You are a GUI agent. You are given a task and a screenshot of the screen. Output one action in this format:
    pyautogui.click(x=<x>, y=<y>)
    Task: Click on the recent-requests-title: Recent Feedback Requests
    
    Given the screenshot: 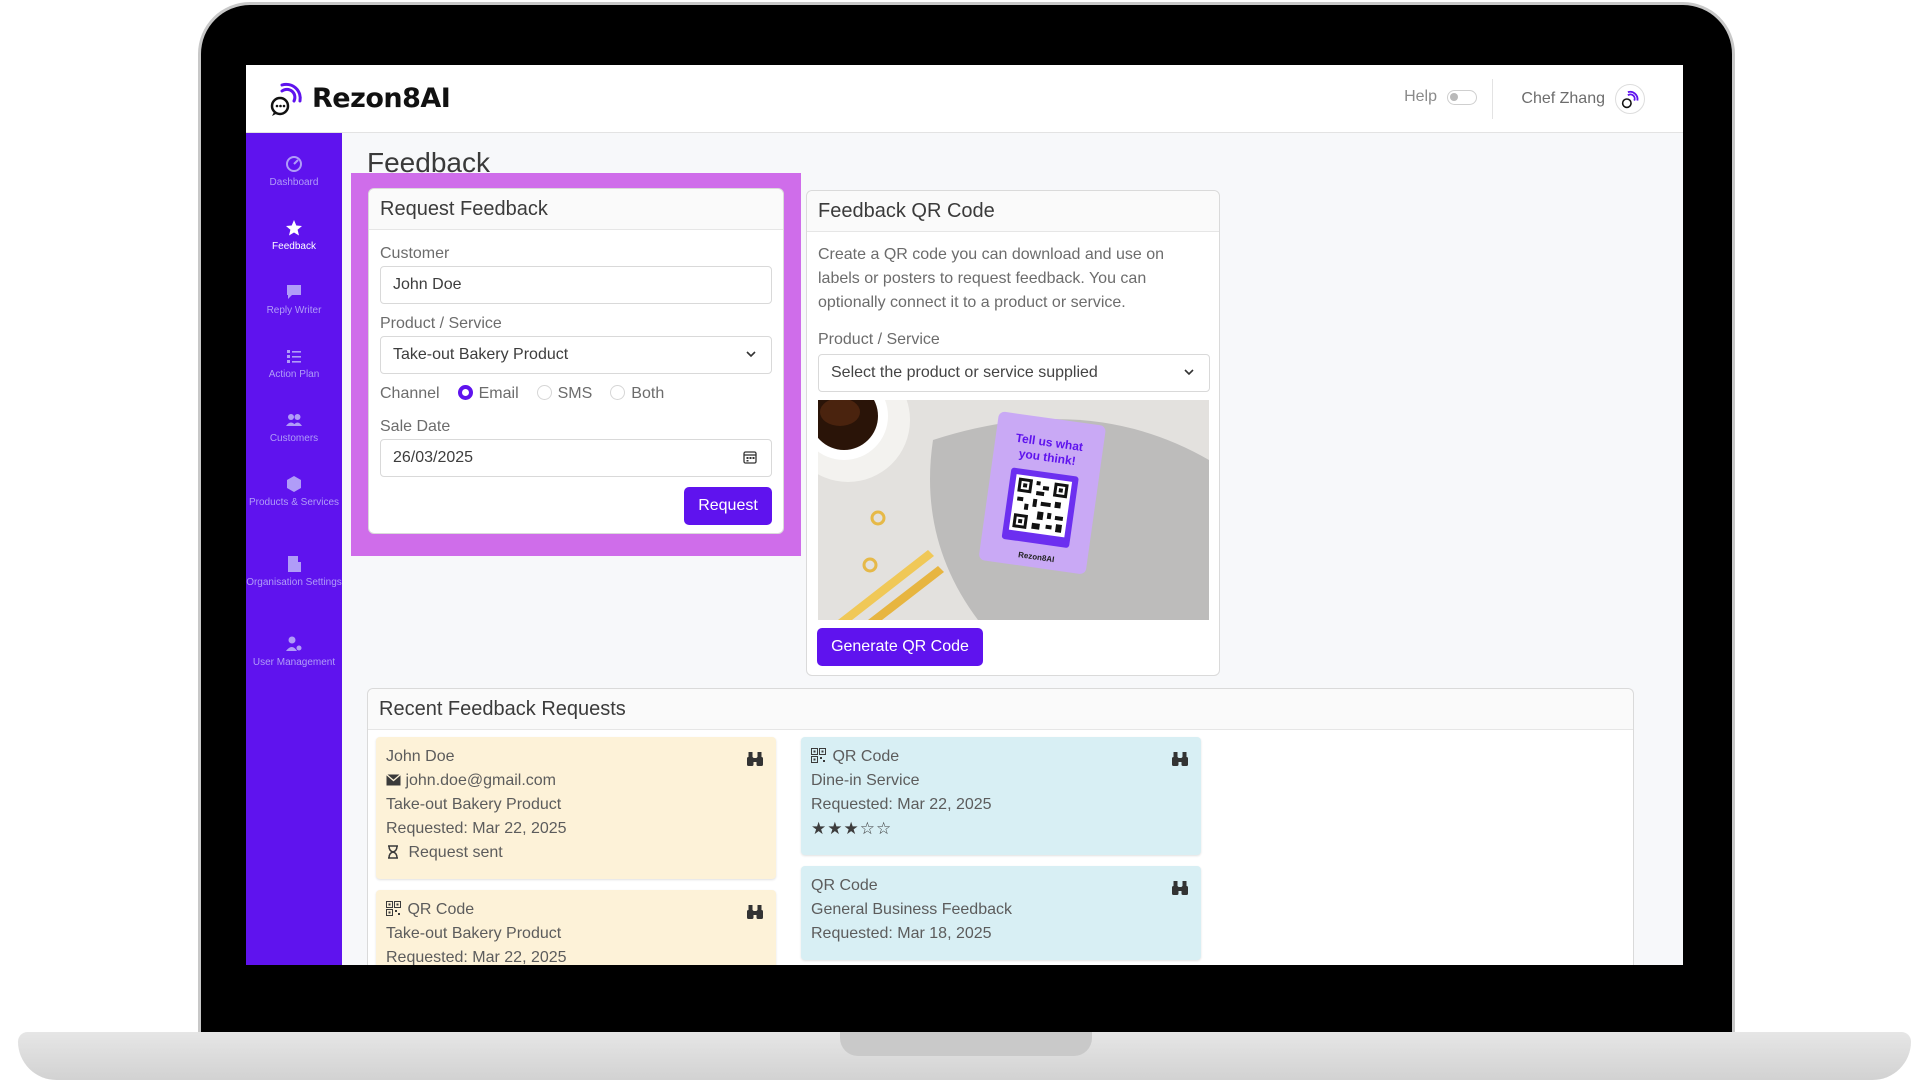 What is the action you would take?
    pyautogui.click(x=1000, y=709)
    